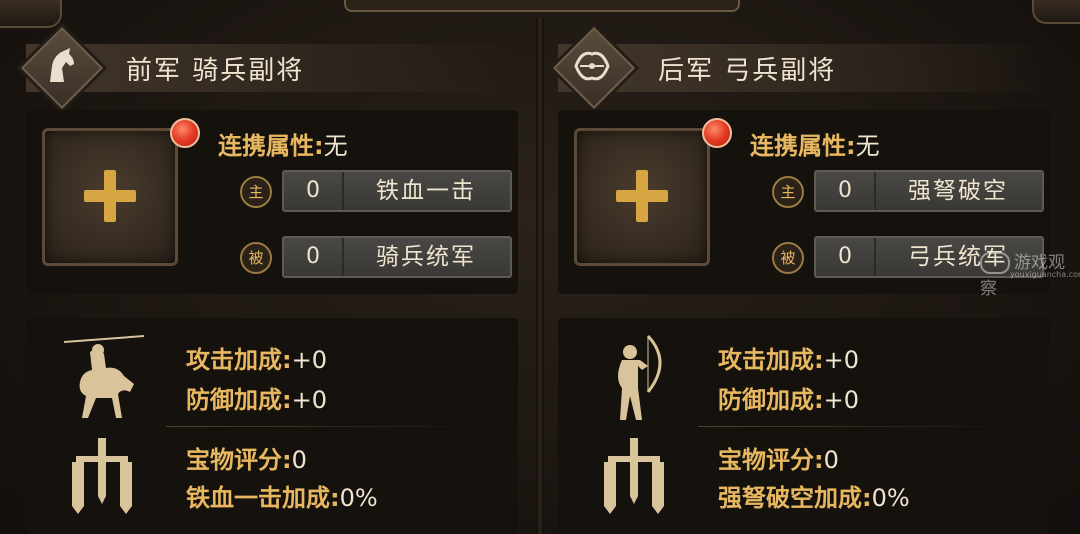  Describe the element at coordinates (594, 68) in the screenshot. I see `bow-icon` at that location.